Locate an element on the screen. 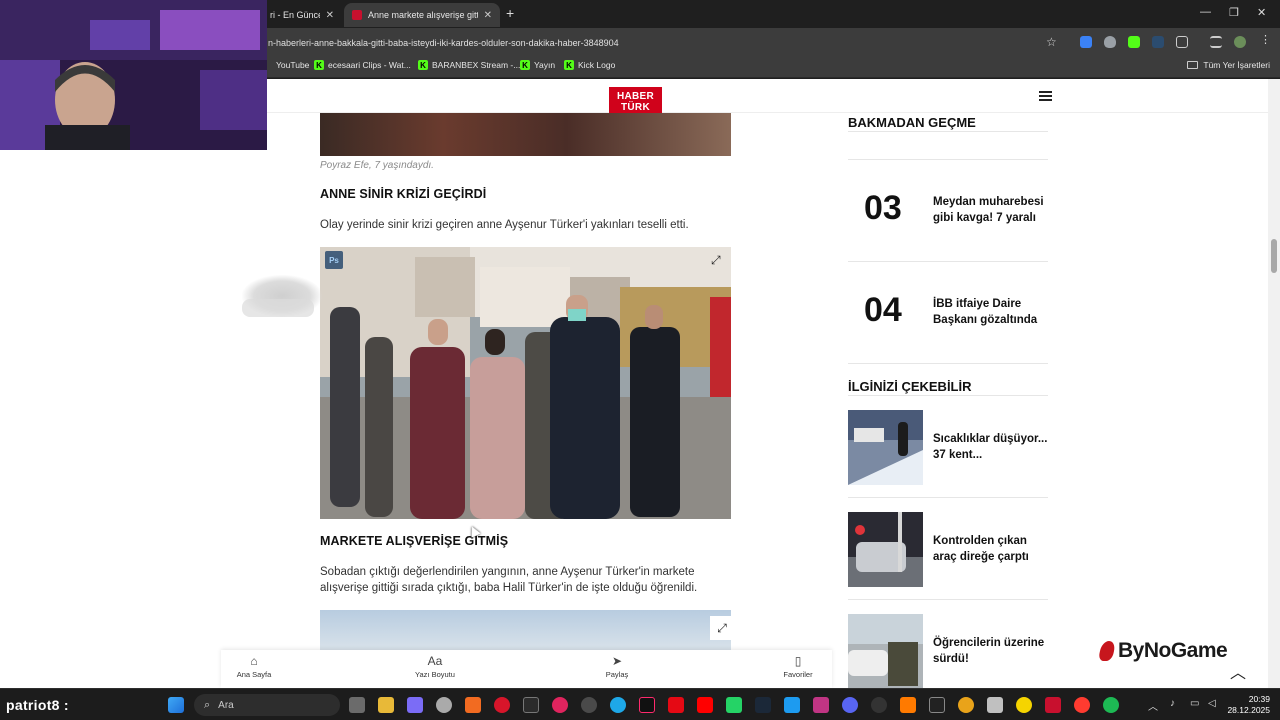  sidebar-heading: İLGİNİZİ ÇEKEBİLİR is located at coordinates (910, 386).